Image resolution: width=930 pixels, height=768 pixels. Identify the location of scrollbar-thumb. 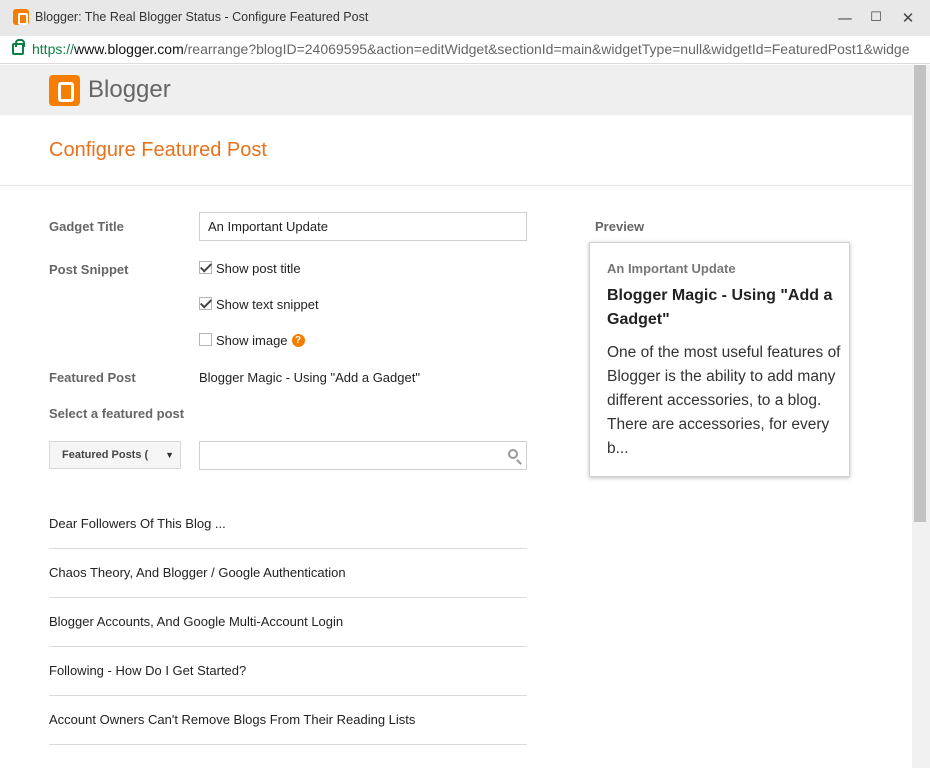
(920, 293).